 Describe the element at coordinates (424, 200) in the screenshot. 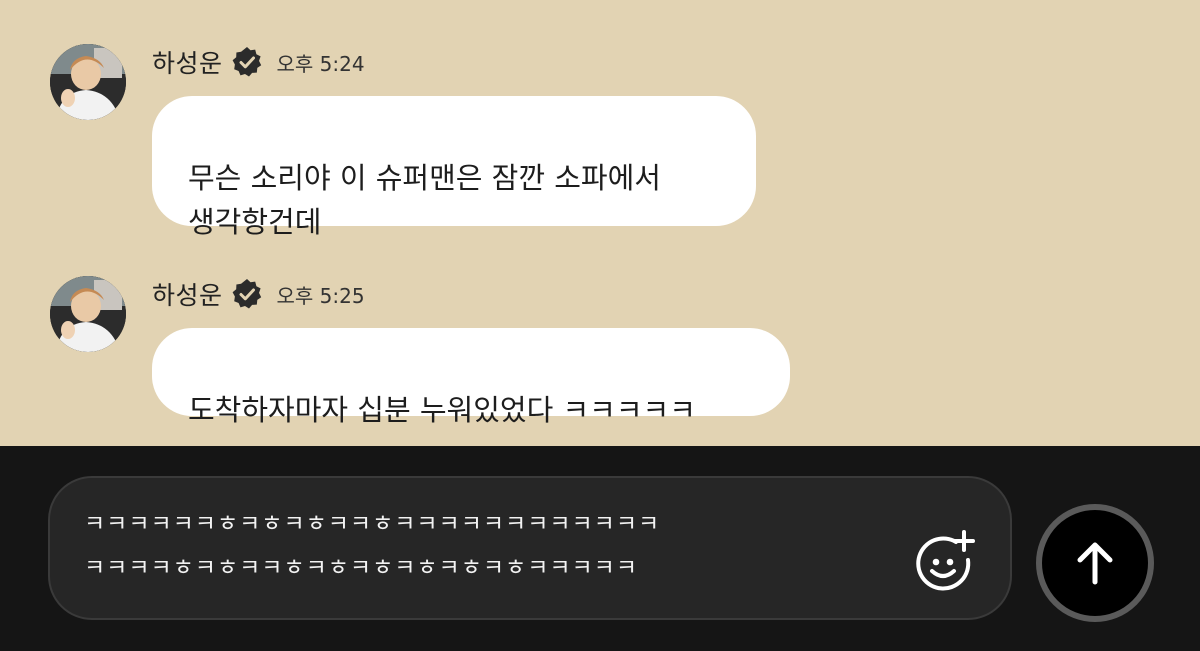

I see `message-text: 무슨 소리야 이 슈퍼맨은 잠깐 소파에서 생각항건데` at that location.